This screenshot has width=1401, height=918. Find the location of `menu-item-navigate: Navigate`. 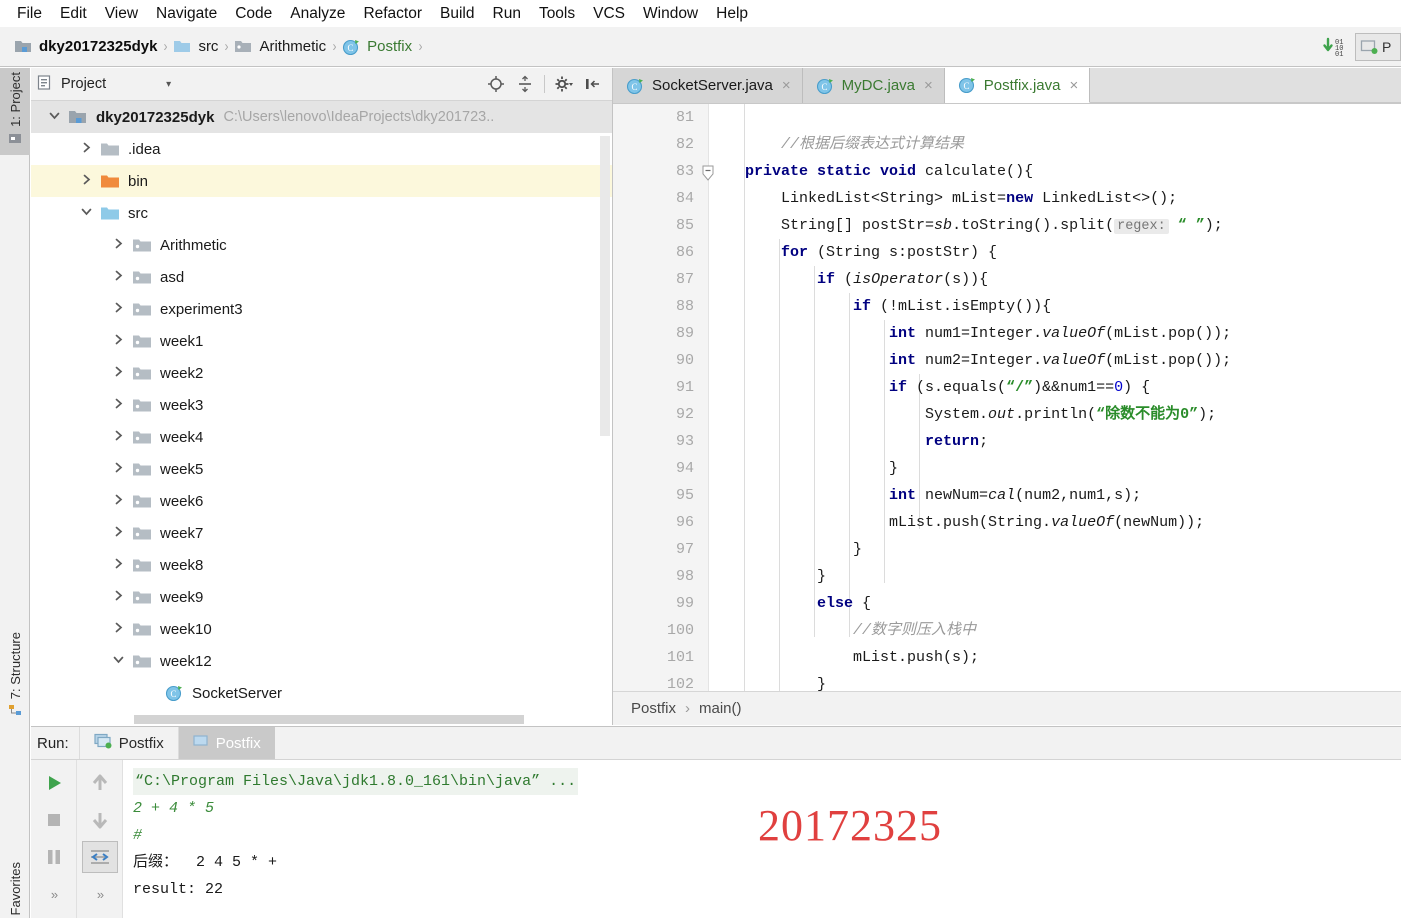

menu-item-navigate: Navigate is located at coordinates (186, 14).